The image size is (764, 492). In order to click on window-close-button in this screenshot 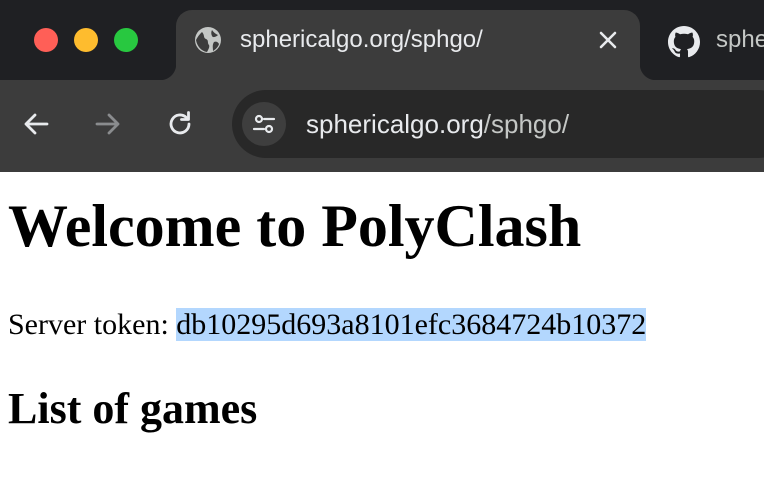, I will do `click(46, 40)`.